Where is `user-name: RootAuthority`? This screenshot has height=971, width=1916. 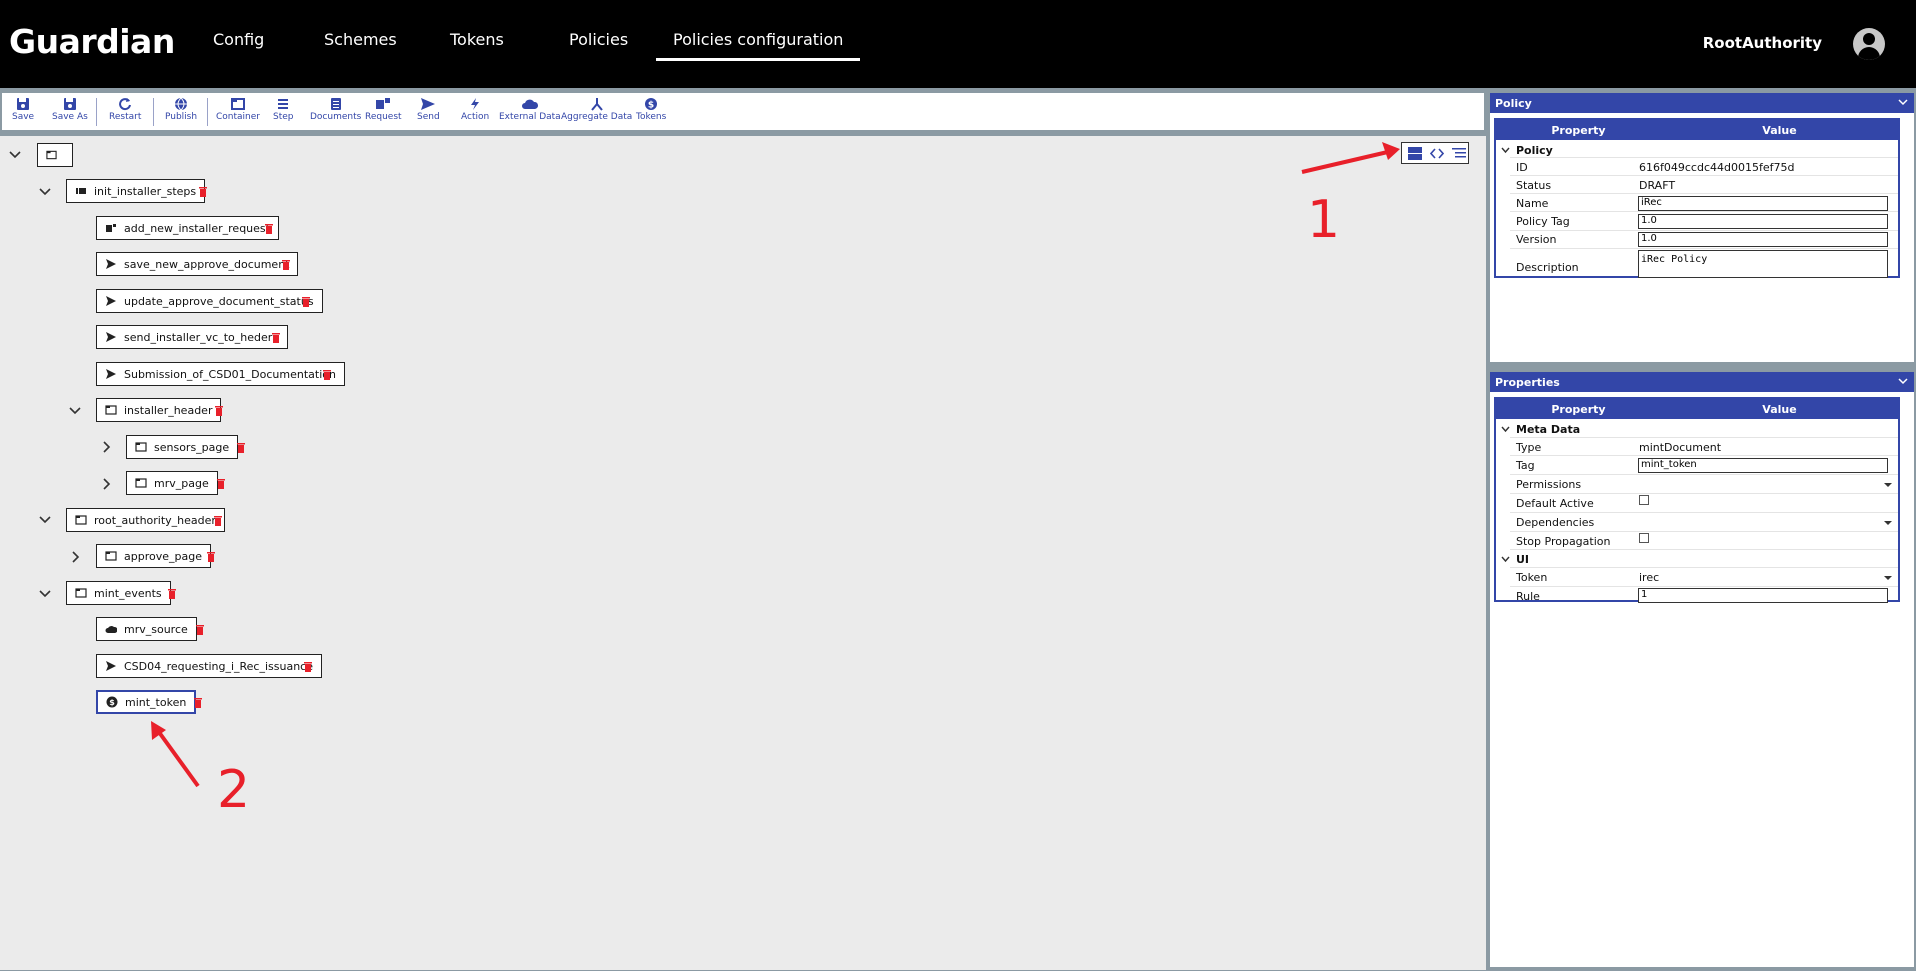 user-name: RootAuthority is located at coordinates (1762, 43).